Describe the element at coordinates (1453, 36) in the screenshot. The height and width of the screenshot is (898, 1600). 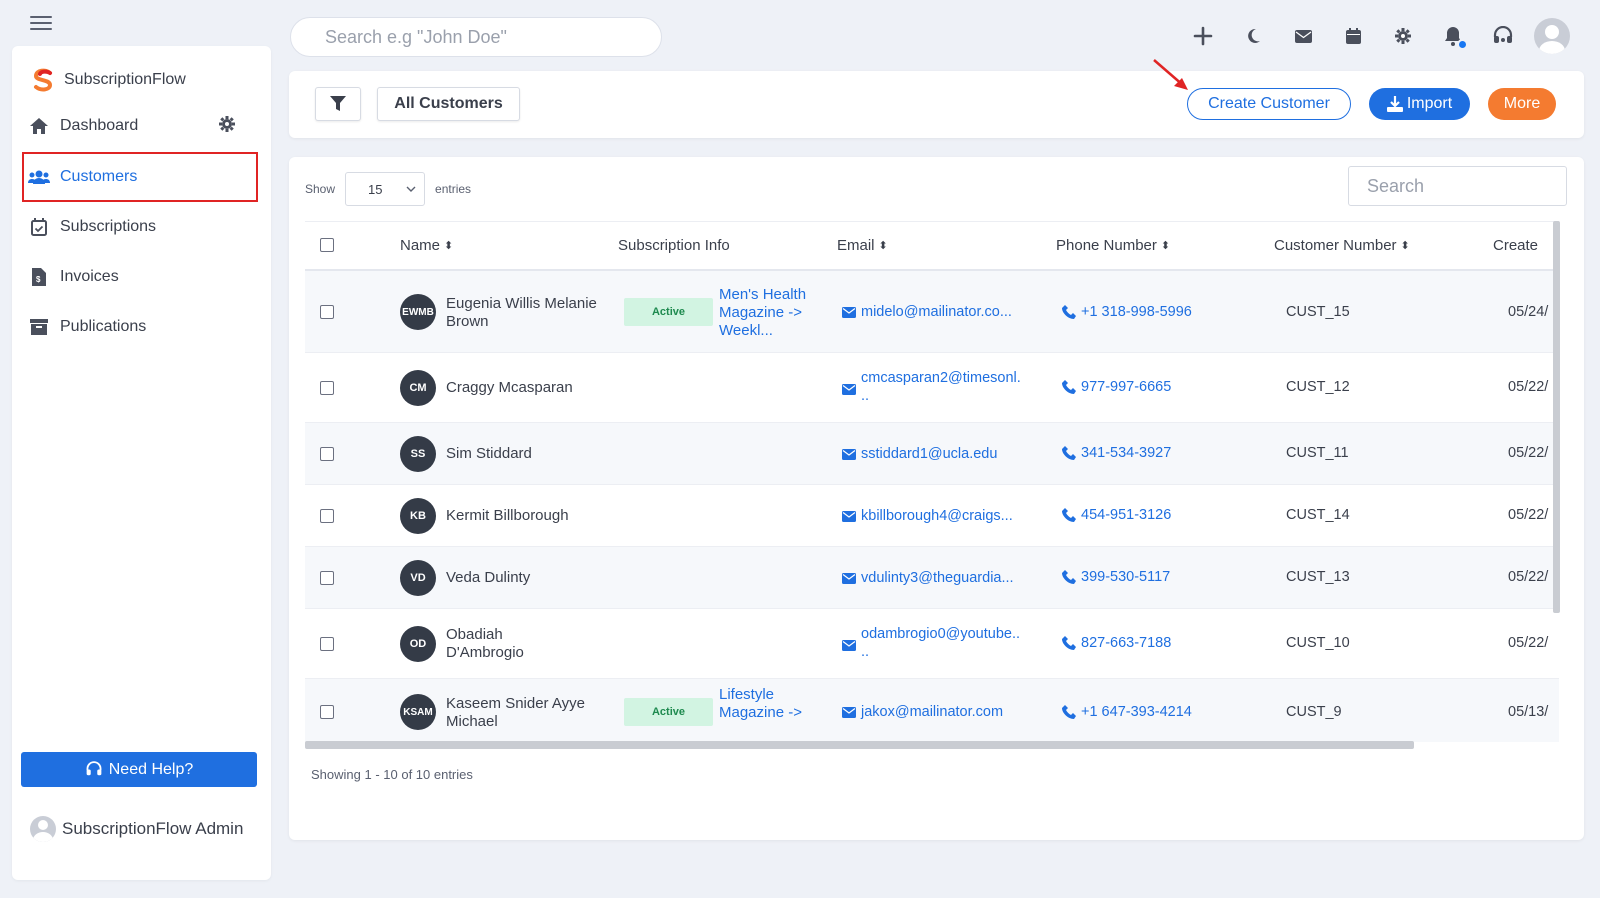
I see `bell-icon` at that location.